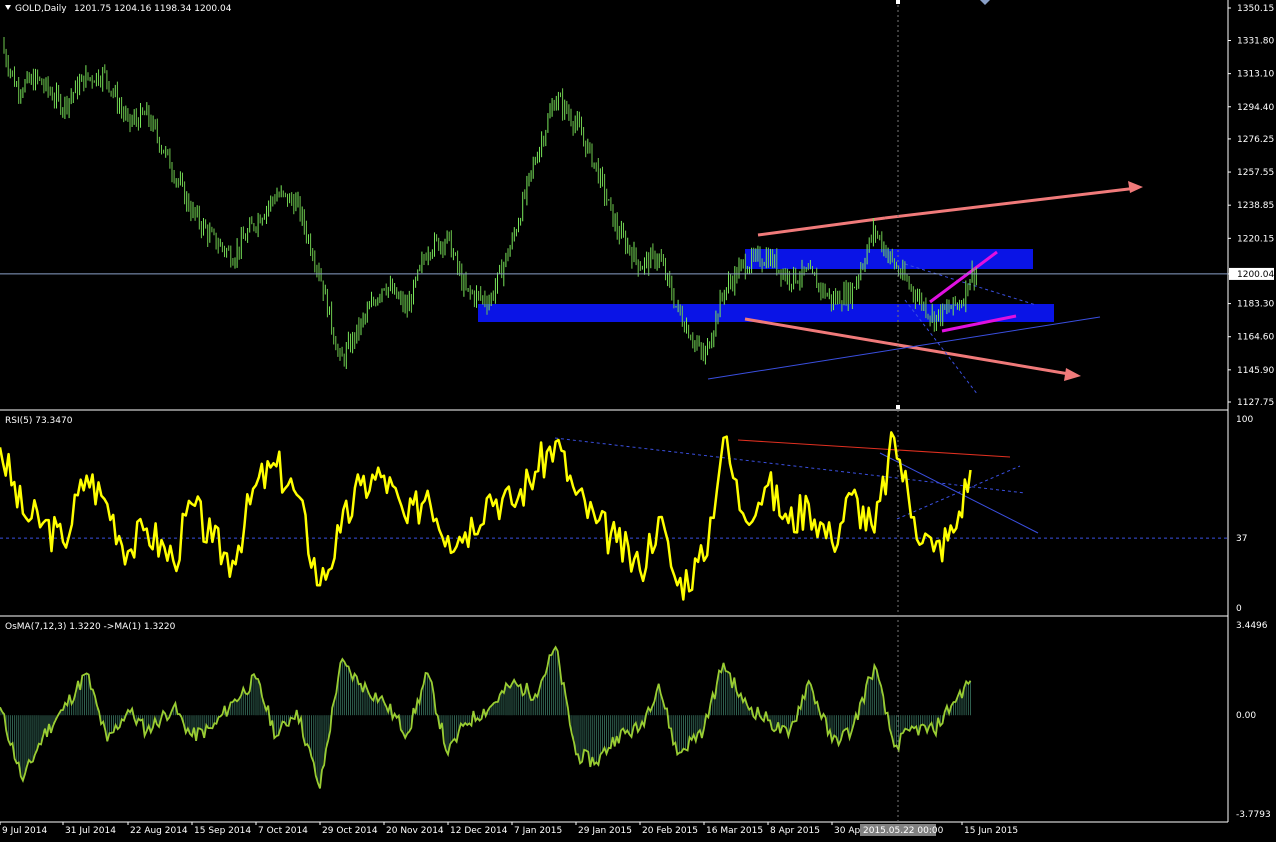 The width and height of the screenshot is (1276, 842). I want to click on time-axis-label: 7 Jan 2015, so click(538, 831).